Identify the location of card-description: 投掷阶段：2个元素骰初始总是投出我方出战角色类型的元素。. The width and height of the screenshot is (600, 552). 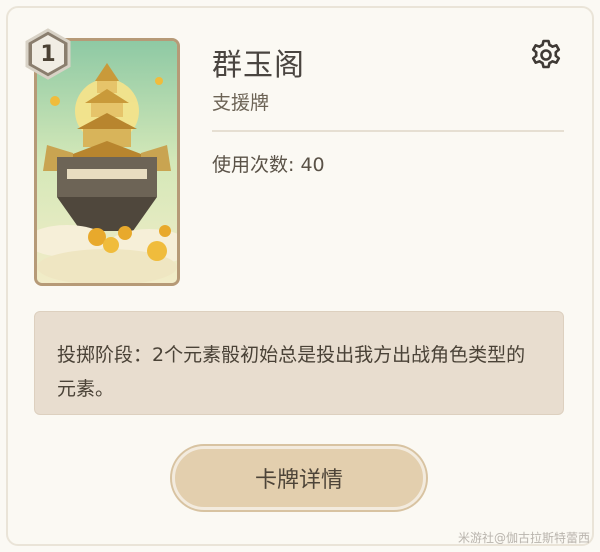
(291, 372).